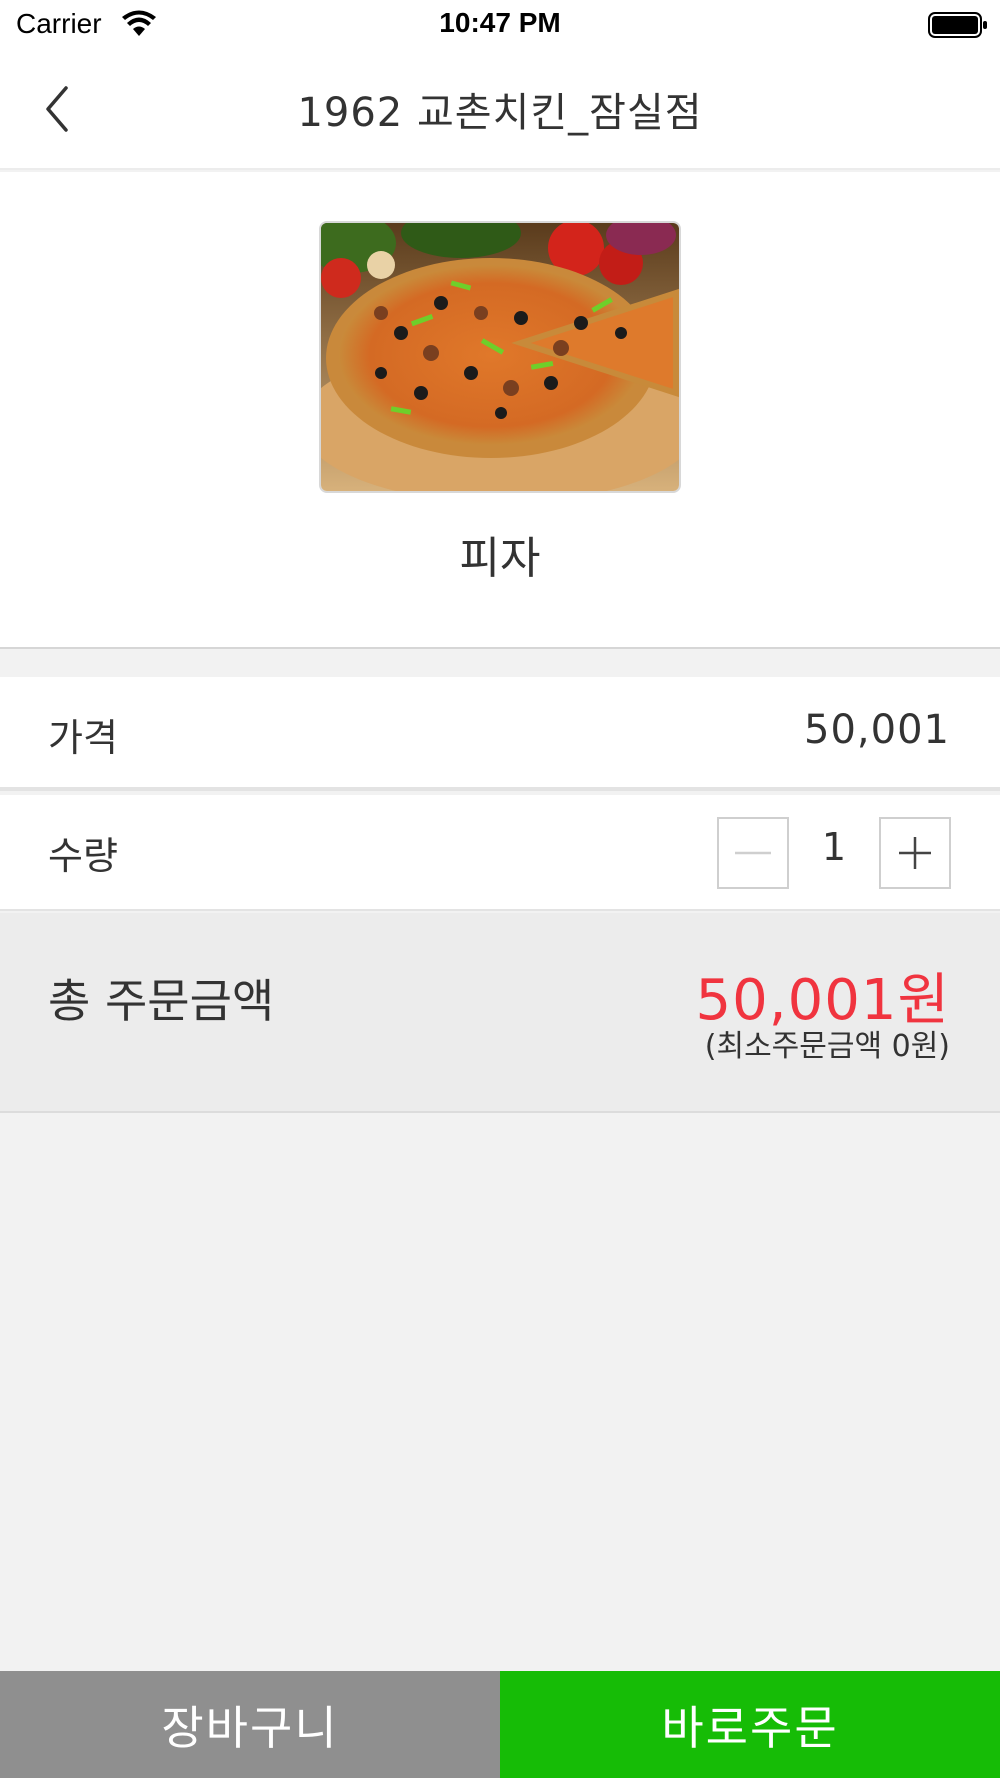 The image size is (1000, 1778). I want to click on navigation-bar: 1962 교촌치킨_잠실점, so click(500, 111).